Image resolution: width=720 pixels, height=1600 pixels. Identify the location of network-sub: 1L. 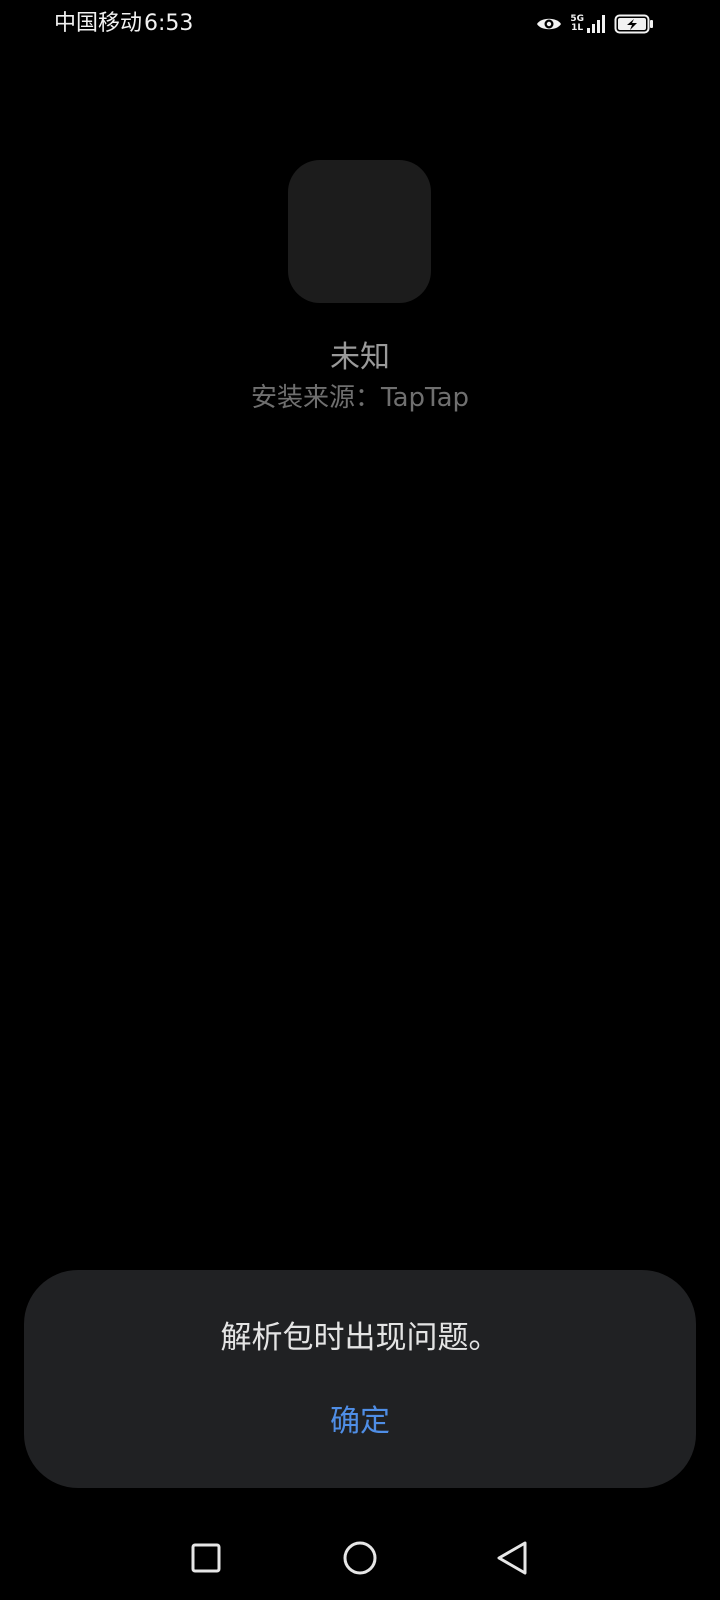
(577, 28).